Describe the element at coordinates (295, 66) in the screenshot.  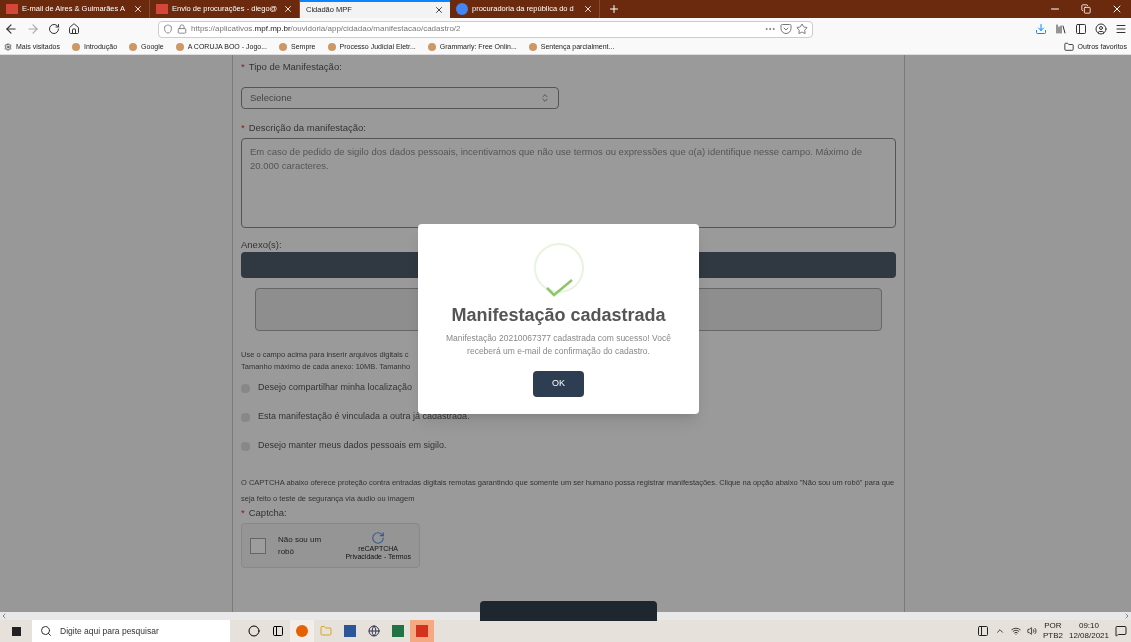
I see `field-label: Tipo de Manifestação:` at that location.